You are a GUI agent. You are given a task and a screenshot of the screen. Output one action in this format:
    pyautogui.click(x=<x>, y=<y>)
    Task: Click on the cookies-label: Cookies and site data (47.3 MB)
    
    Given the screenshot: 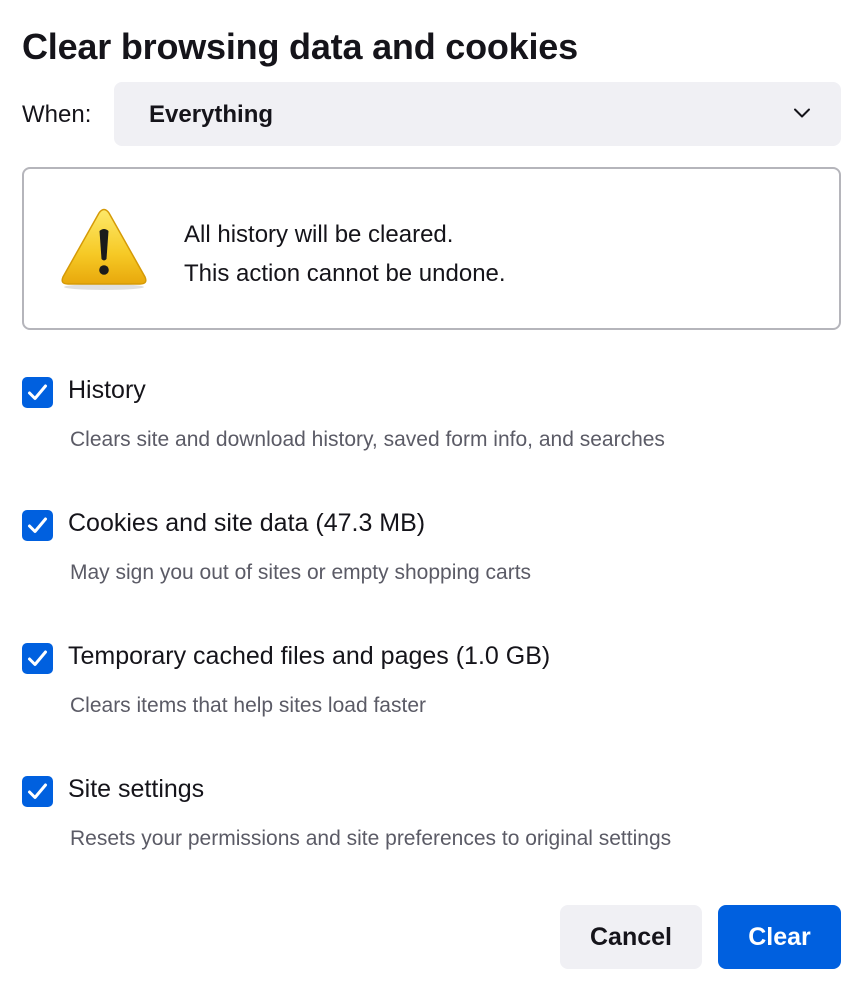 What is the action you would take?
    pyautogui.click(x=246, y=523)
    